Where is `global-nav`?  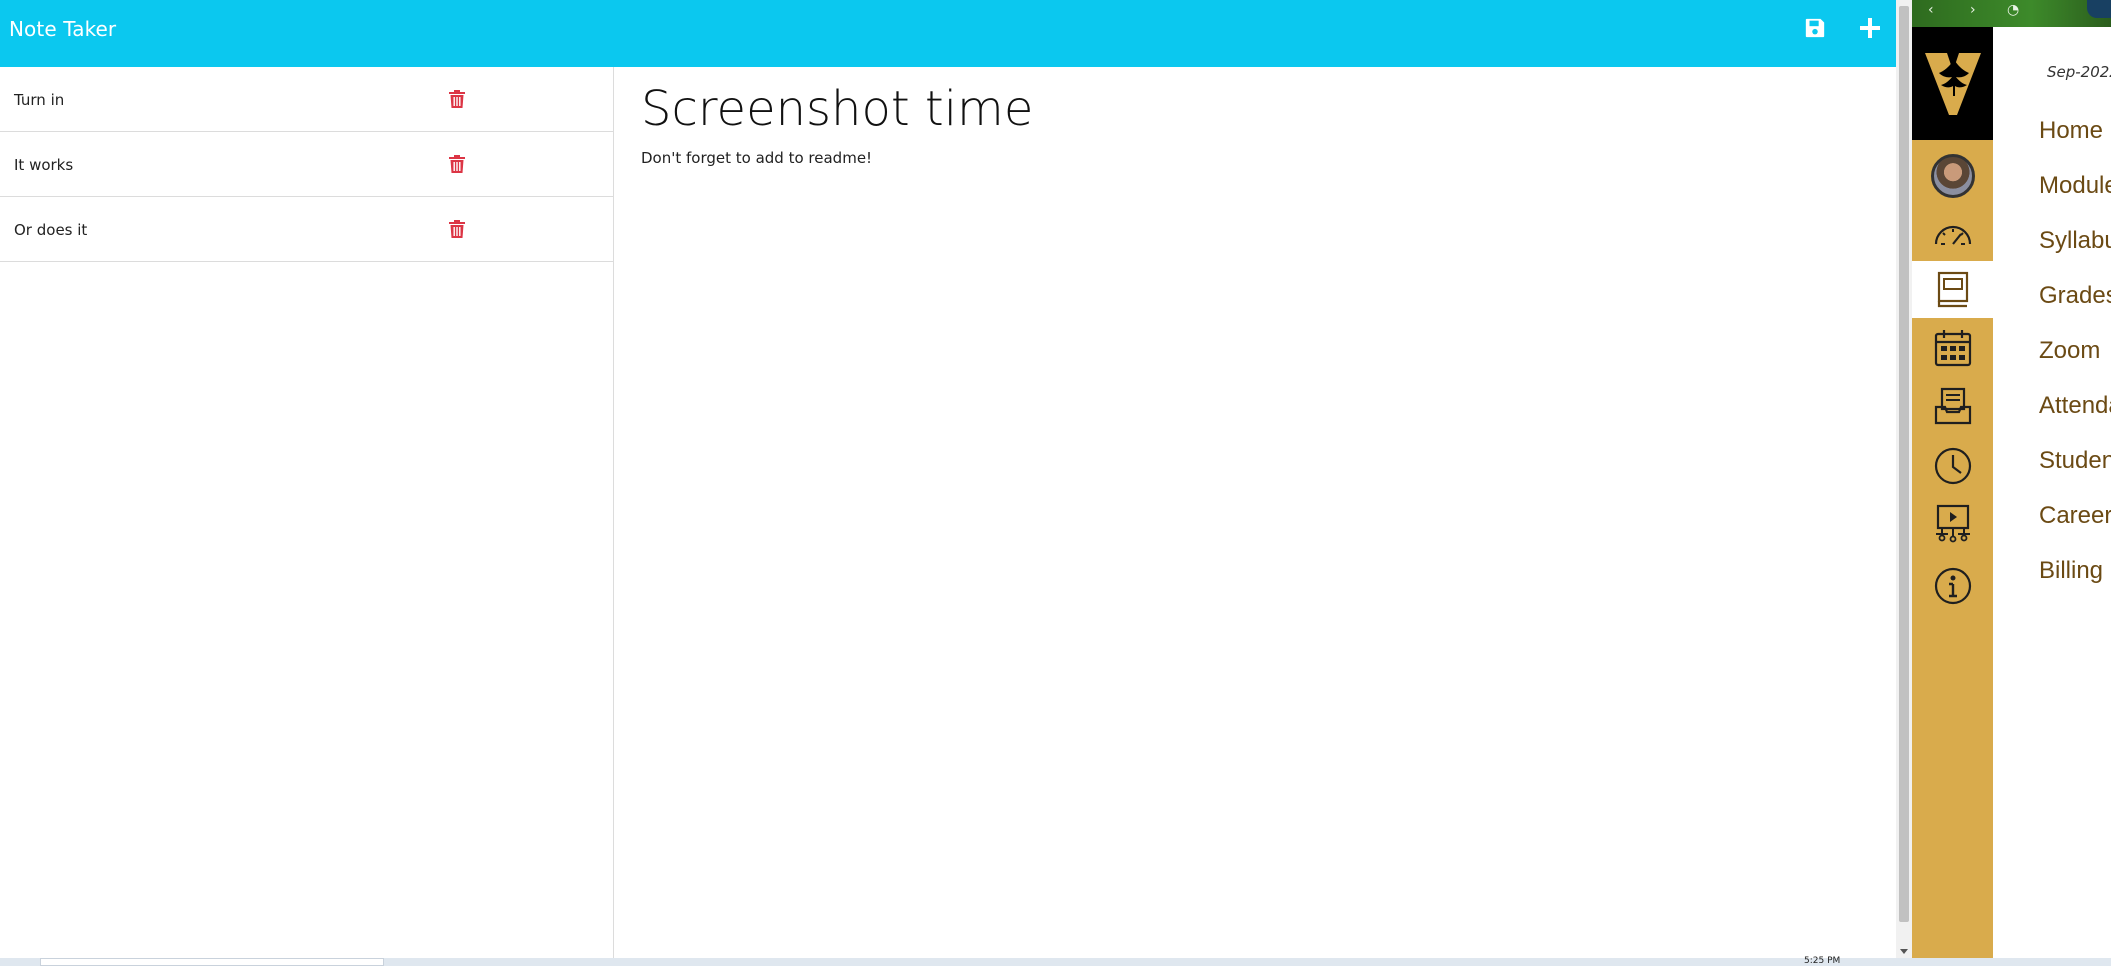
global-nav is located at coordinates (1952, 492).